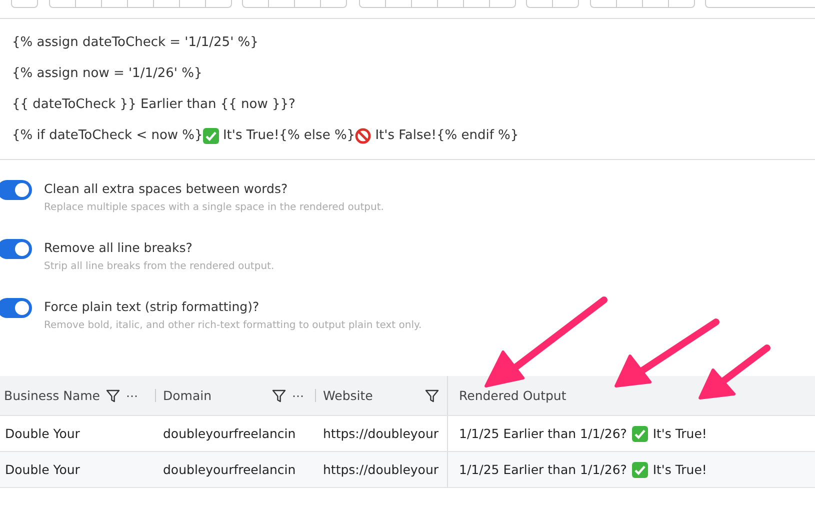 Image resolution: width=815 pixels, height=505 pixels. Describe the element at coordinates (512, 395) in the screenshot. I see `column-header: Rendered Output` at that location.